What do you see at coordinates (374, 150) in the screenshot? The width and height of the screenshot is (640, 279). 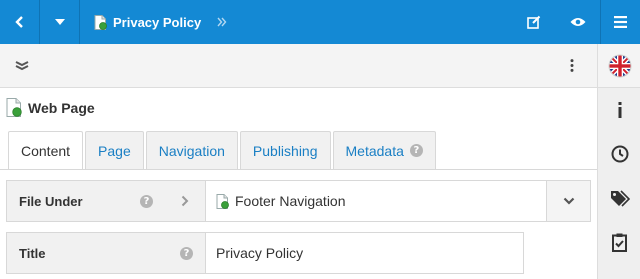 I see `tab-label: Metadata` at bounding box center [374, 150].